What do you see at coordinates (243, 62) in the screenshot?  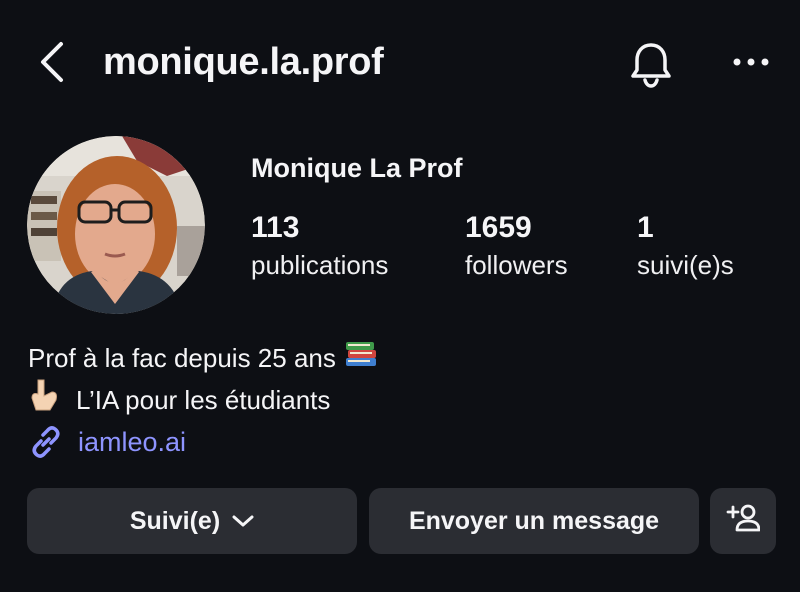 I see `profile-username: monique.la.prof` at bounding box center [243, 62].